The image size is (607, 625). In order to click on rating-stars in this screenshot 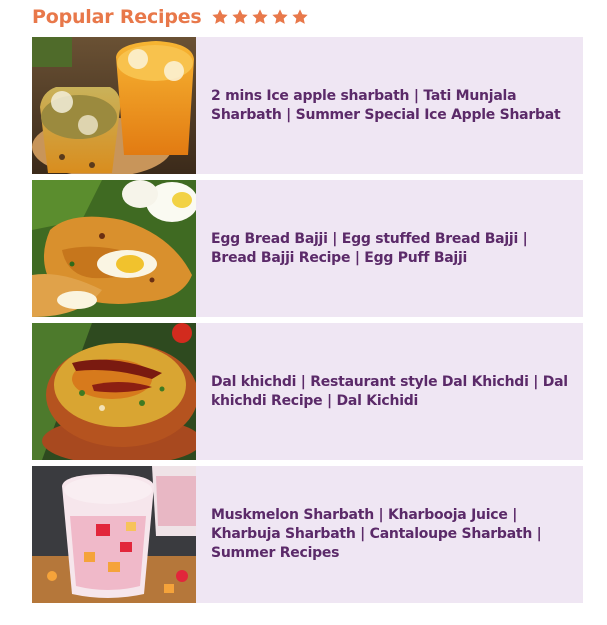, I will do `click(260, 17)`.